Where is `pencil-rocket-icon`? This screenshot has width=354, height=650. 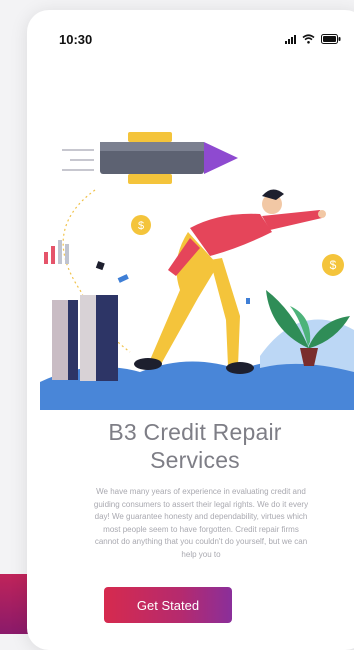
pencil-rocket-icon is located at coordinates (150, 158).